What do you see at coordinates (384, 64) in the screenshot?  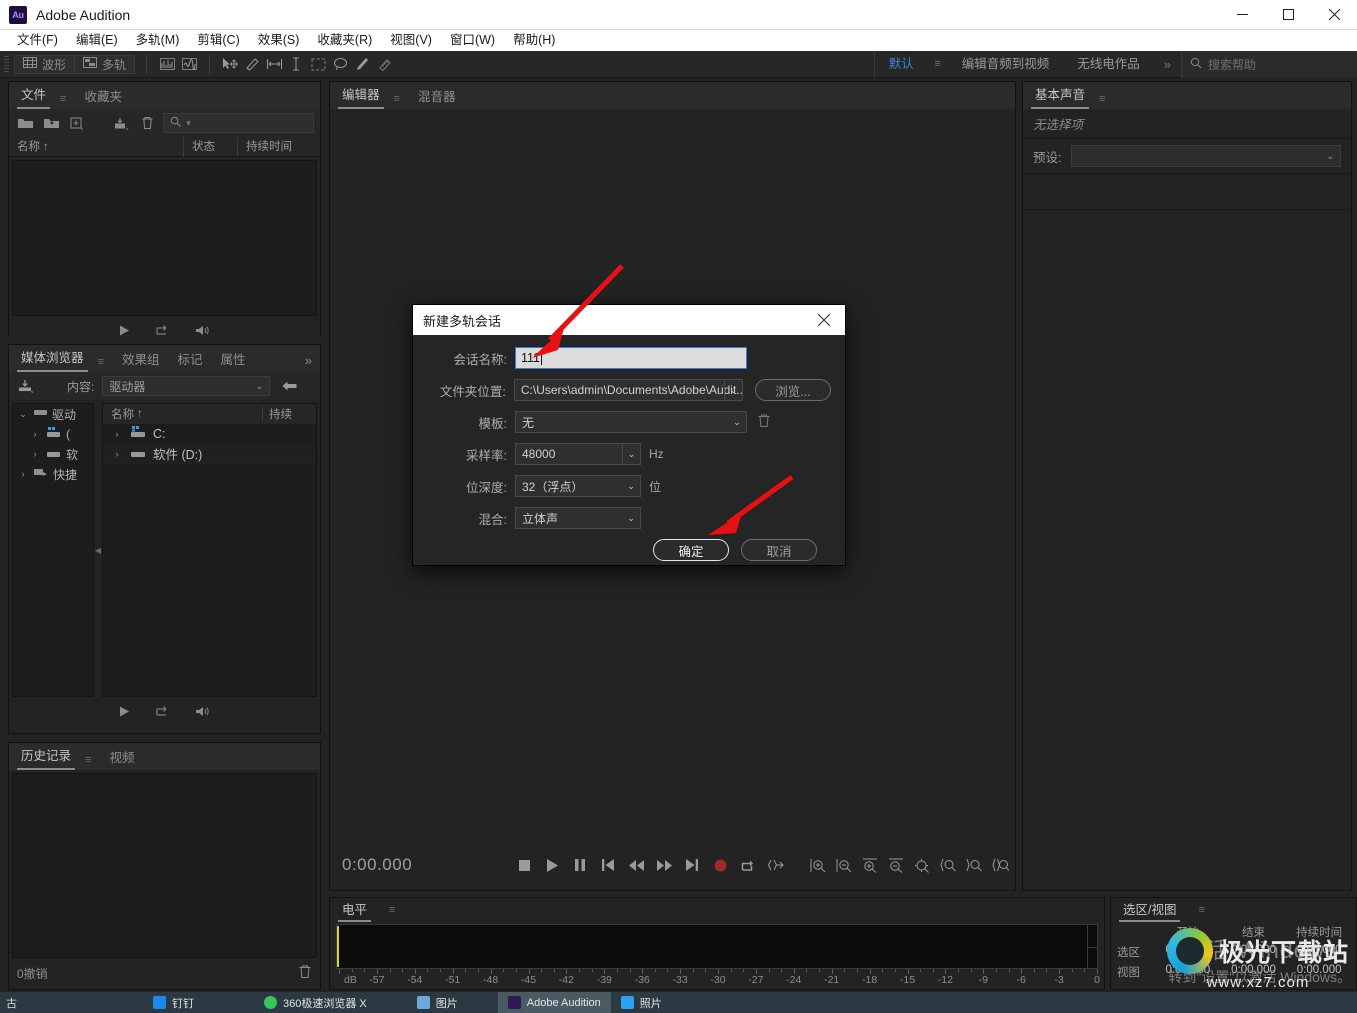 I see `spot-healing-brush-icon` at bounding box center [384, 64].